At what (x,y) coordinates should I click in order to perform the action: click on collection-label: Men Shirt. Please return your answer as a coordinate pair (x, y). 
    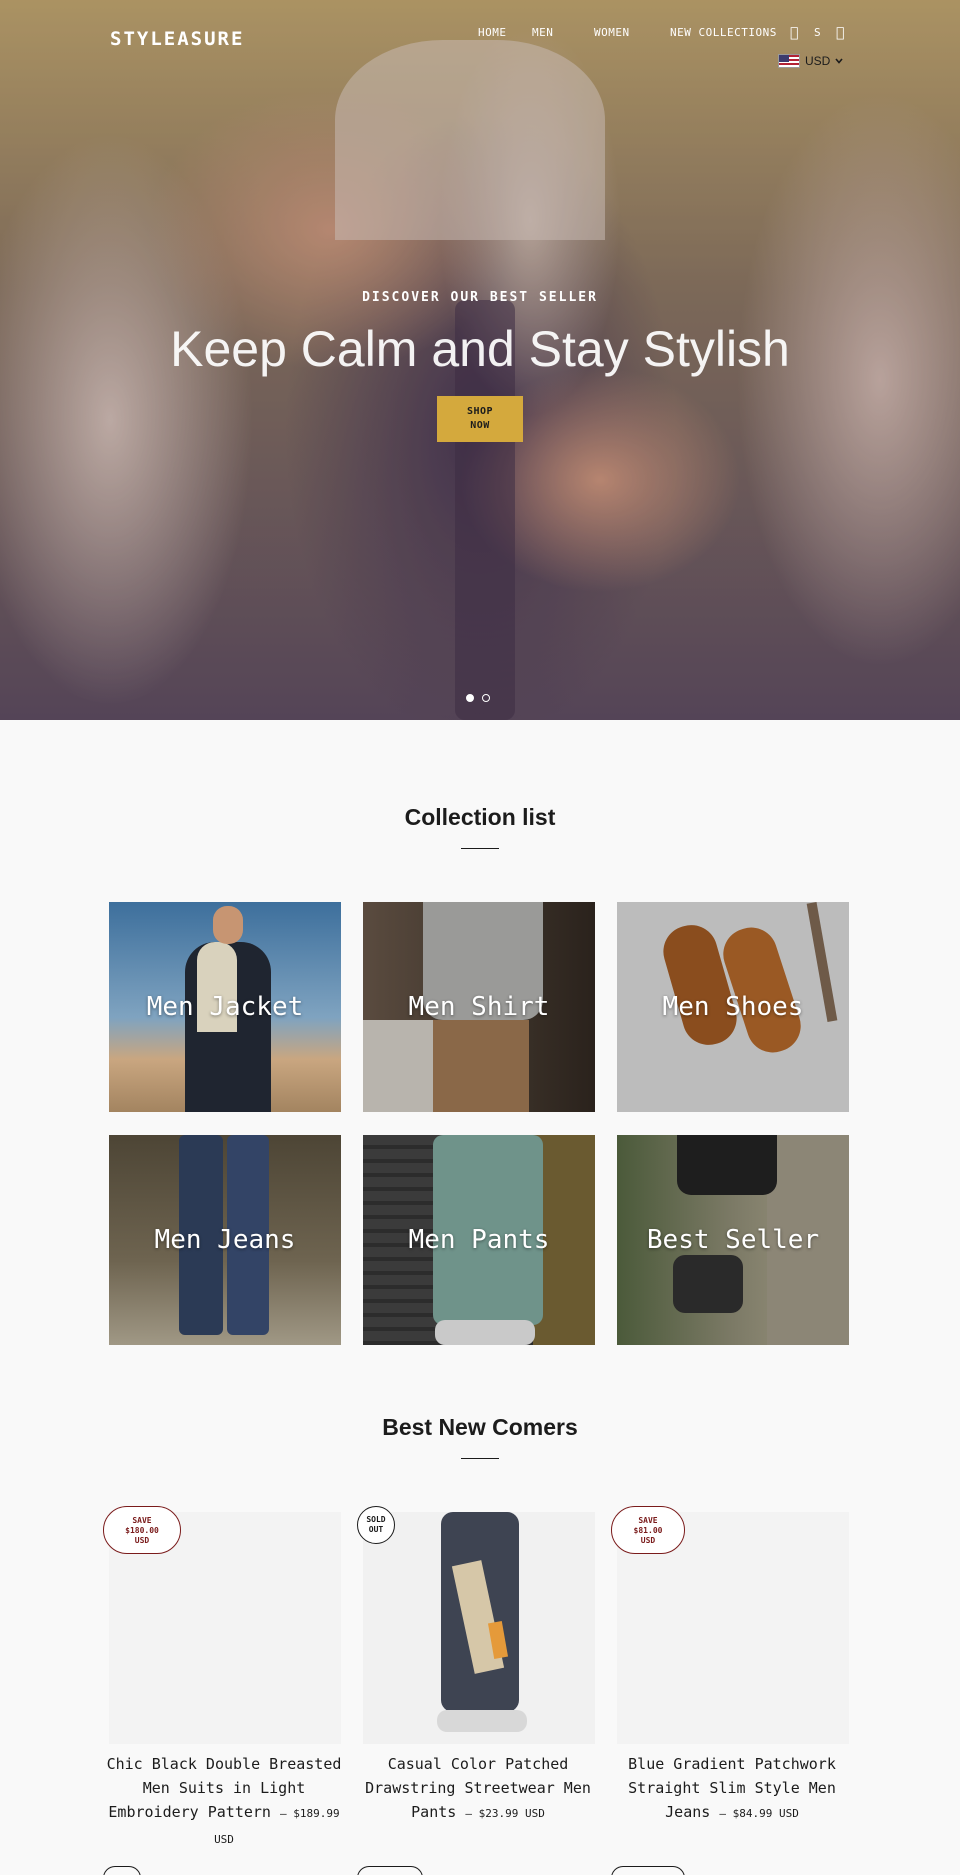
    Looking at the image, I should click on (479, 1007).